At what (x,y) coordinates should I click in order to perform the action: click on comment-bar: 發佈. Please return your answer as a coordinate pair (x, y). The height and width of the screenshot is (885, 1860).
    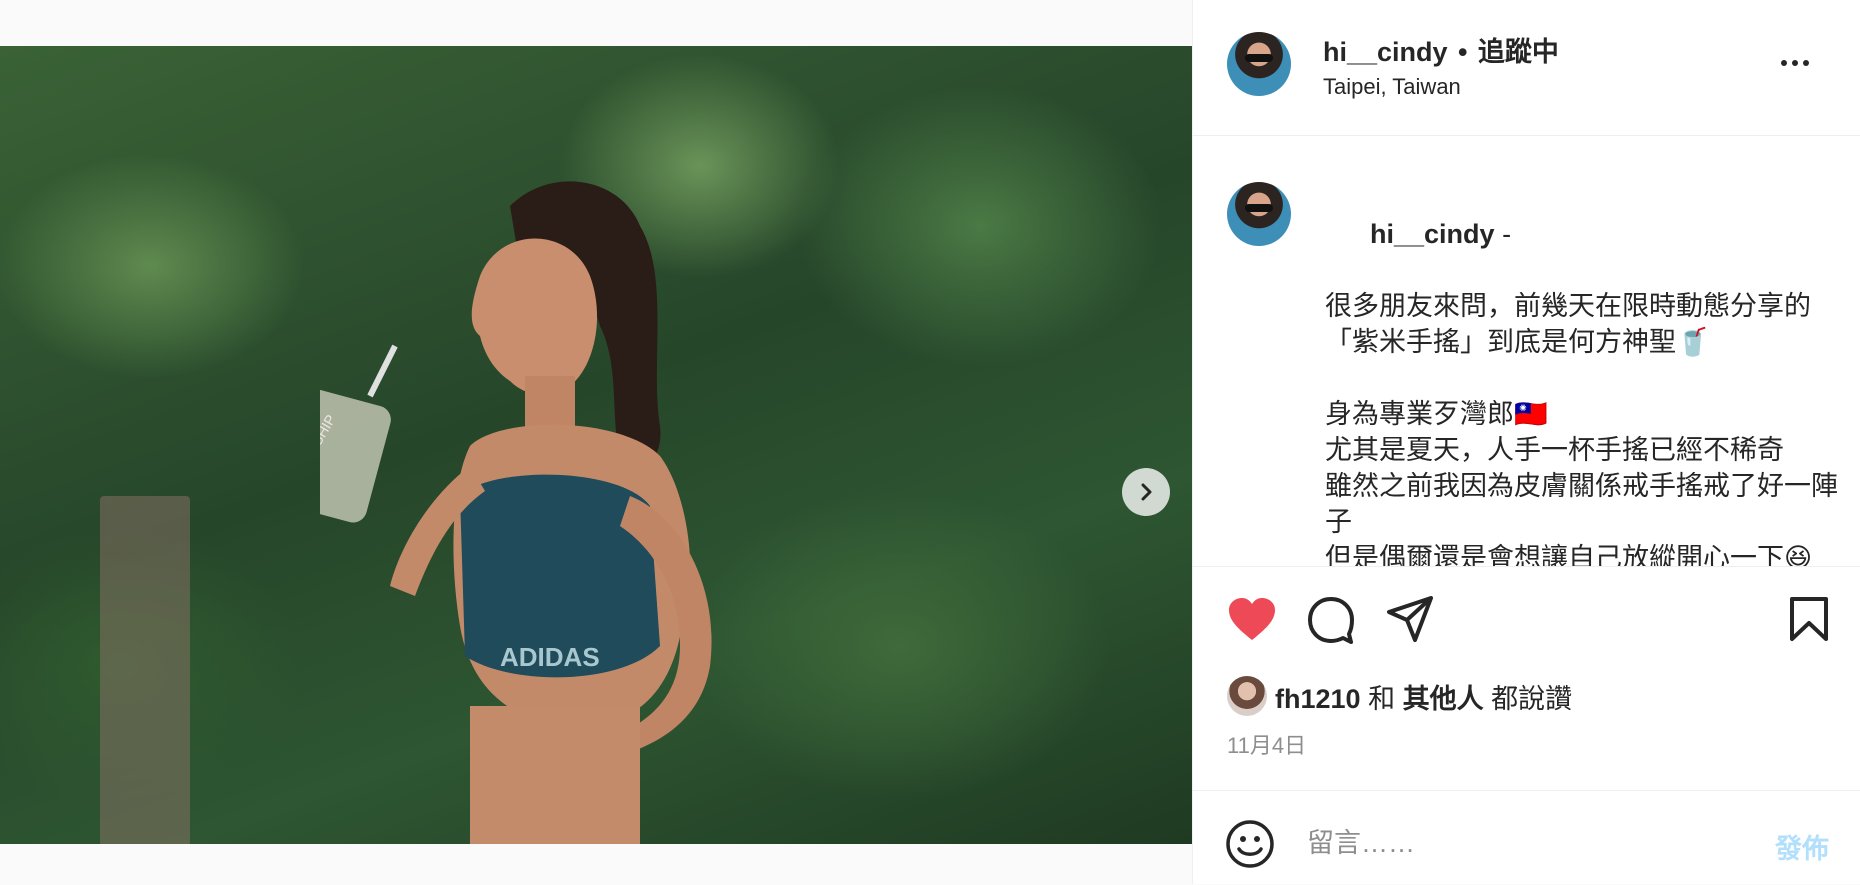
    Looking at the image, I should click on (1526, 837).